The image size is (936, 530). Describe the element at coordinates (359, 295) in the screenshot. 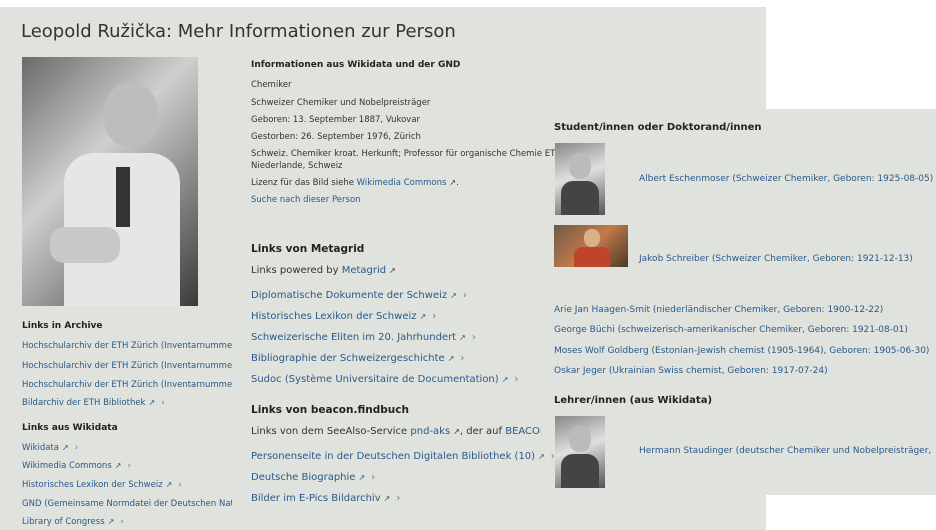

I see `metagrid-item: Diplomatische Dokumente der Schweiz ↗ ›` at that location.